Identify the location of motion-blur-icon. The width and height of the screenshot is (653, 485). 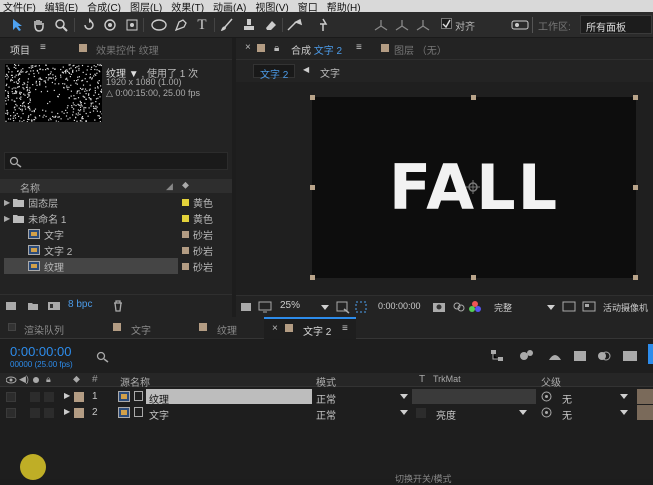
(604, 356).